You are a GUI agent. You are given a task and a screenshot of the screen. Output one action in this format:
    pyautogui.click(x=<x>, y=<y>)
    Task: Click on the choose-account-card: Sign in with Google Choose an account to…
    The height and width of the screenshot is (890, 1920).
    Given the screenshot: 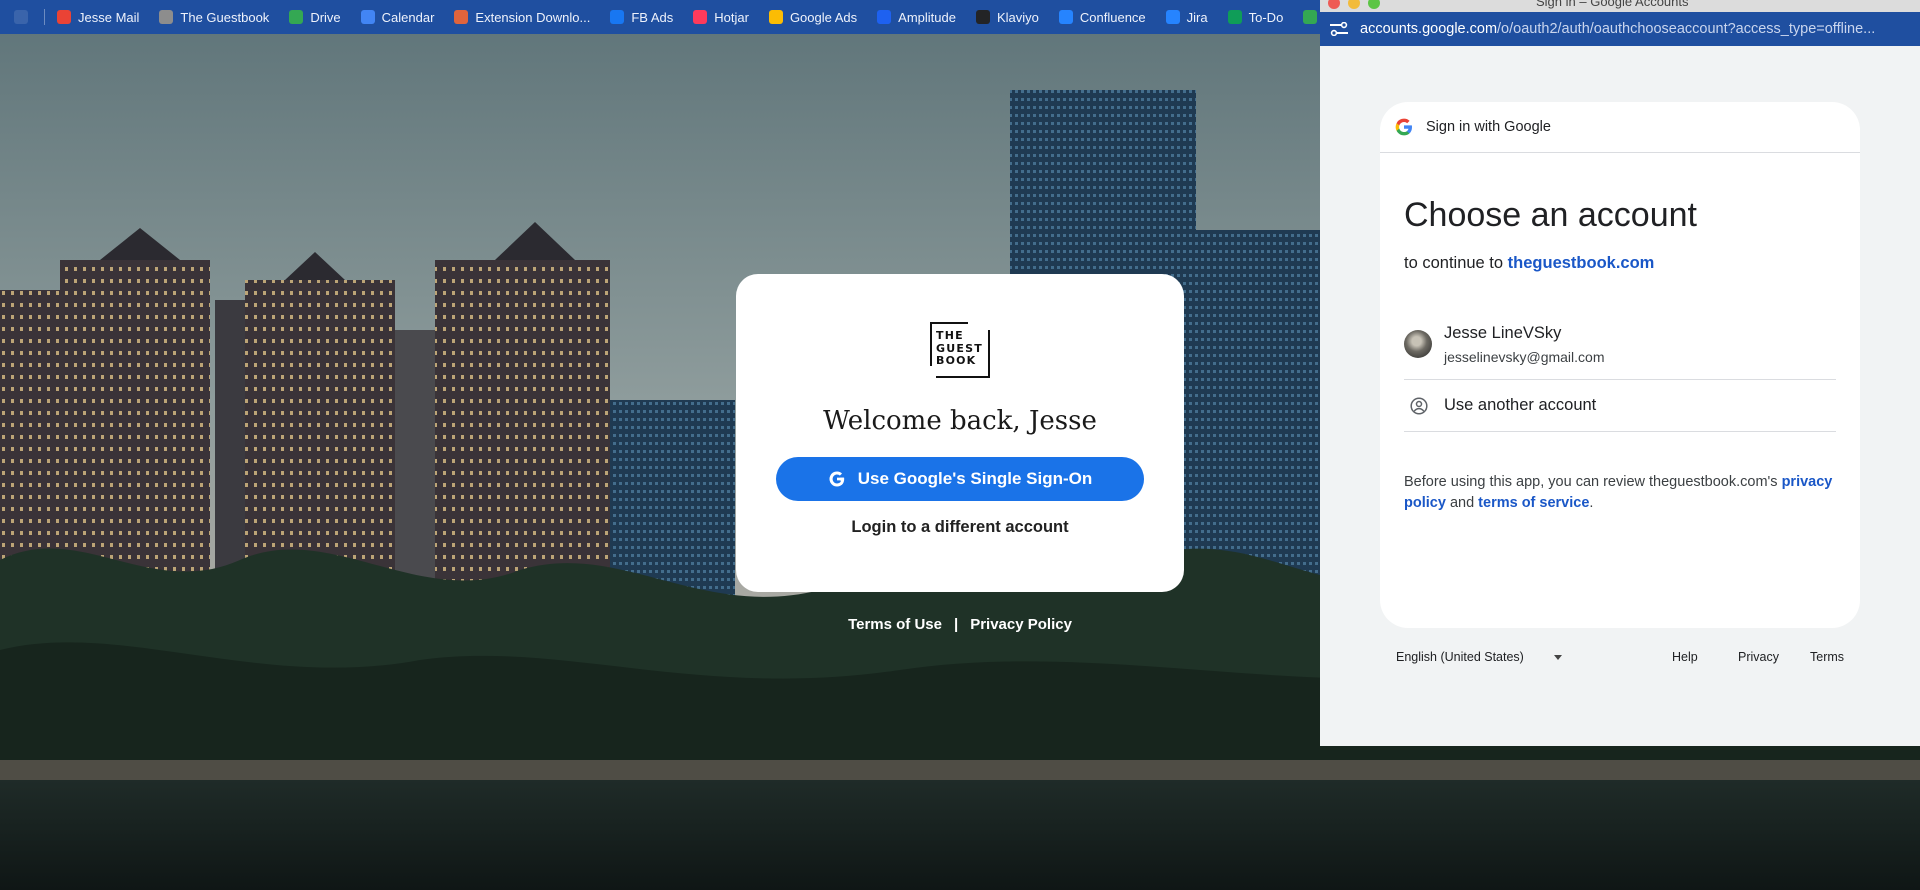 What is the action you would take?
    pyautogui.click(x=1620, y=365)
    